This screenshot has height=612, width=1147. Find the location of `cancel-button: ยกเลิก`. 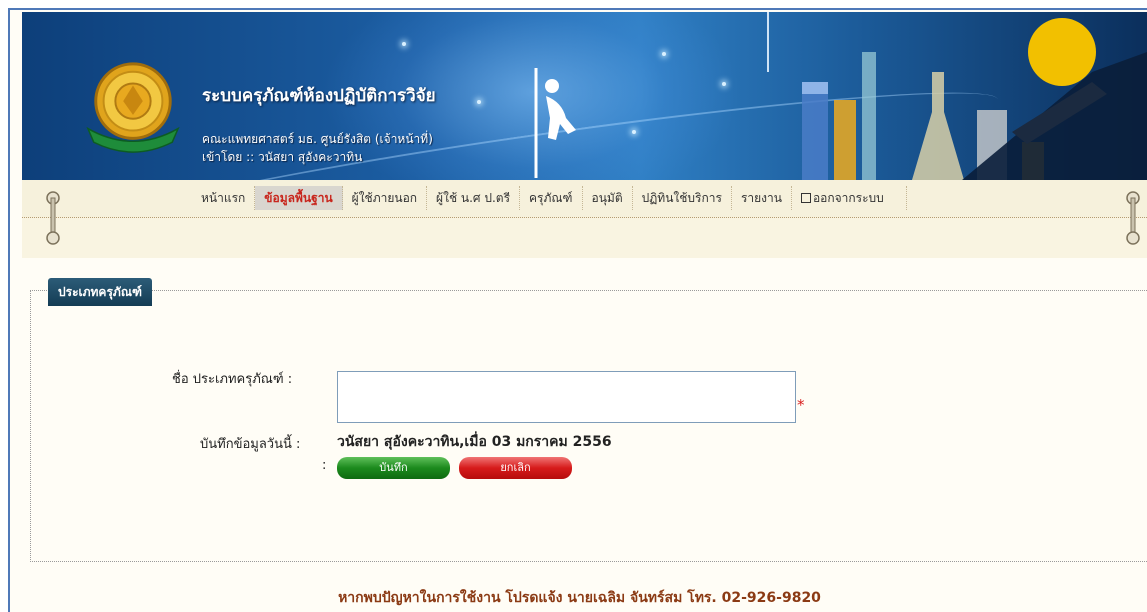

cancel-button: ยกเลิก is located at coordinates (515, 468).